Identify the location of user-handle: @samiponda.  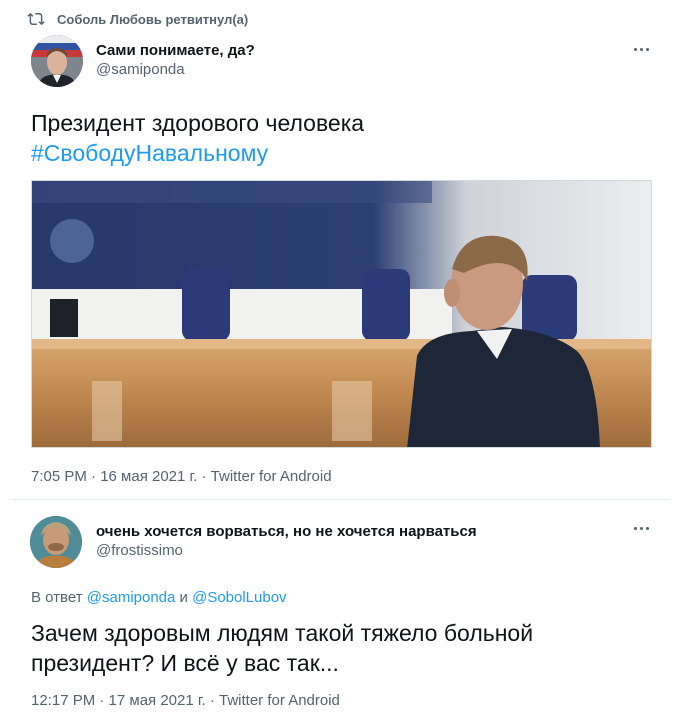
(175, 70).